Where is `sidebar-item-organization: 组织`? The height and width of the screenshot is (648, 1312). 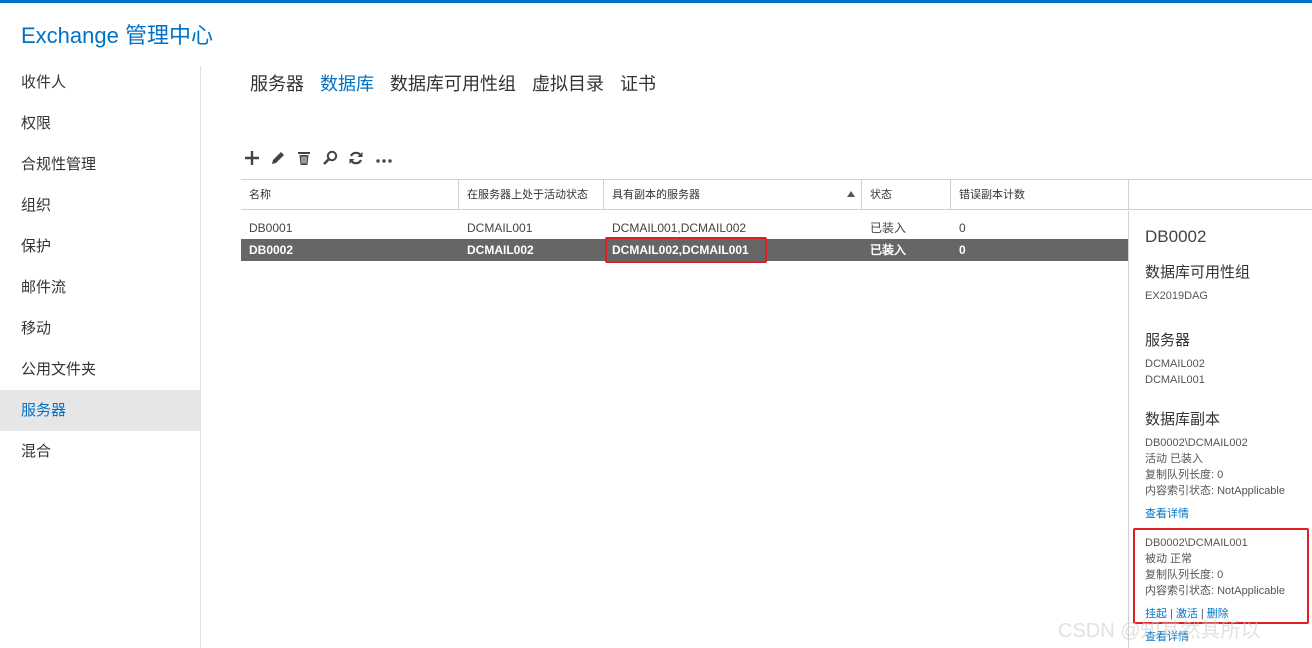 sidebar-item-organization: 组织 is located at coordinates (100, 205).